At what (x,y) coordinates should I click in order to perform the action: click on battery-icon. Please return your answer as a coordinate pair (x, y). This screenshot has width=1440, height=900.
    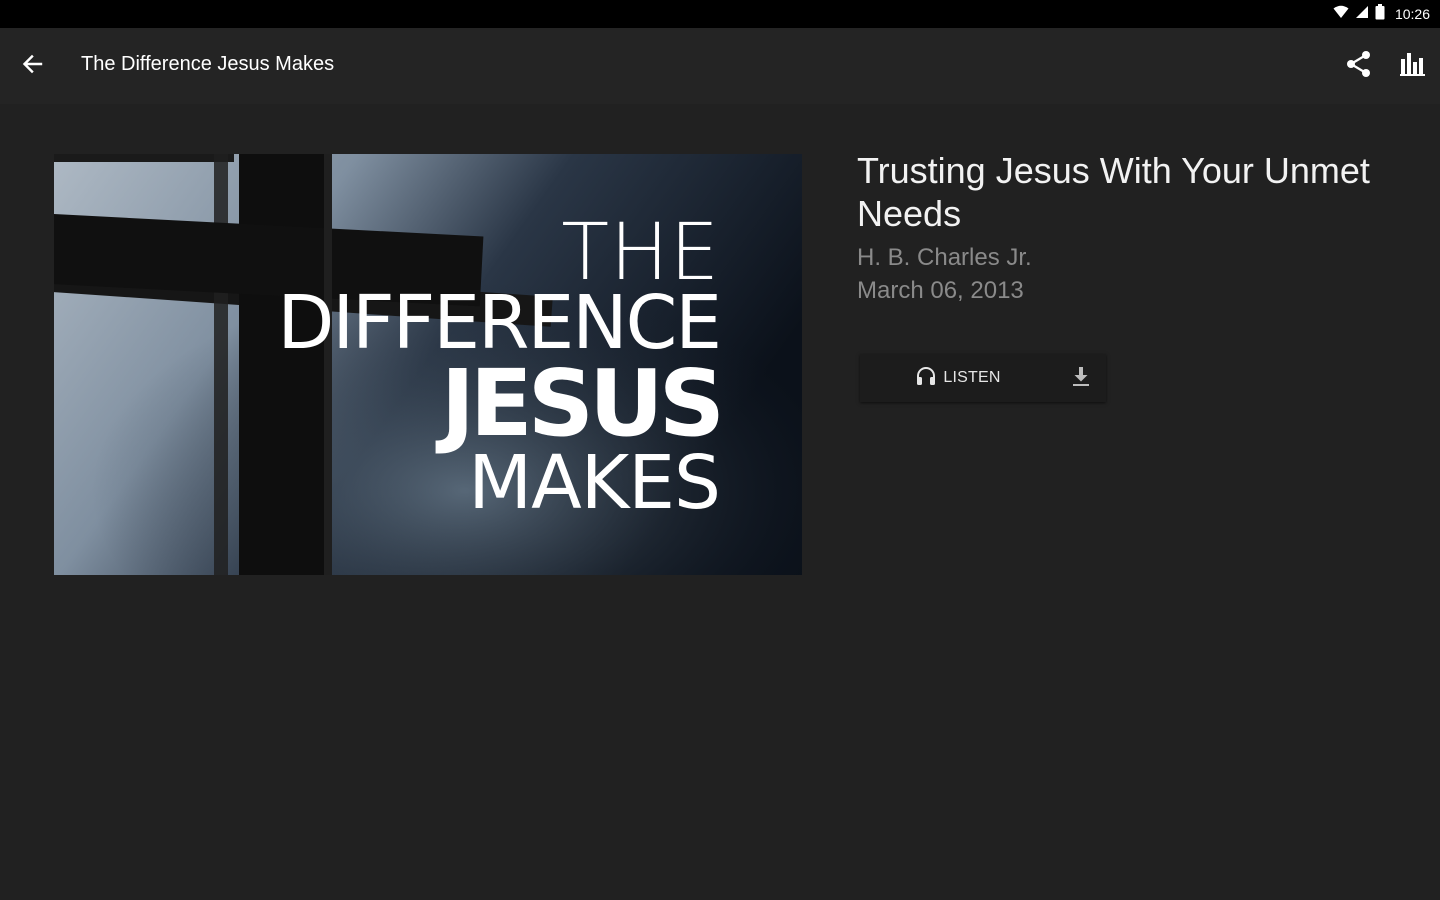
    Looking at the image, I should click on (1380, 14).